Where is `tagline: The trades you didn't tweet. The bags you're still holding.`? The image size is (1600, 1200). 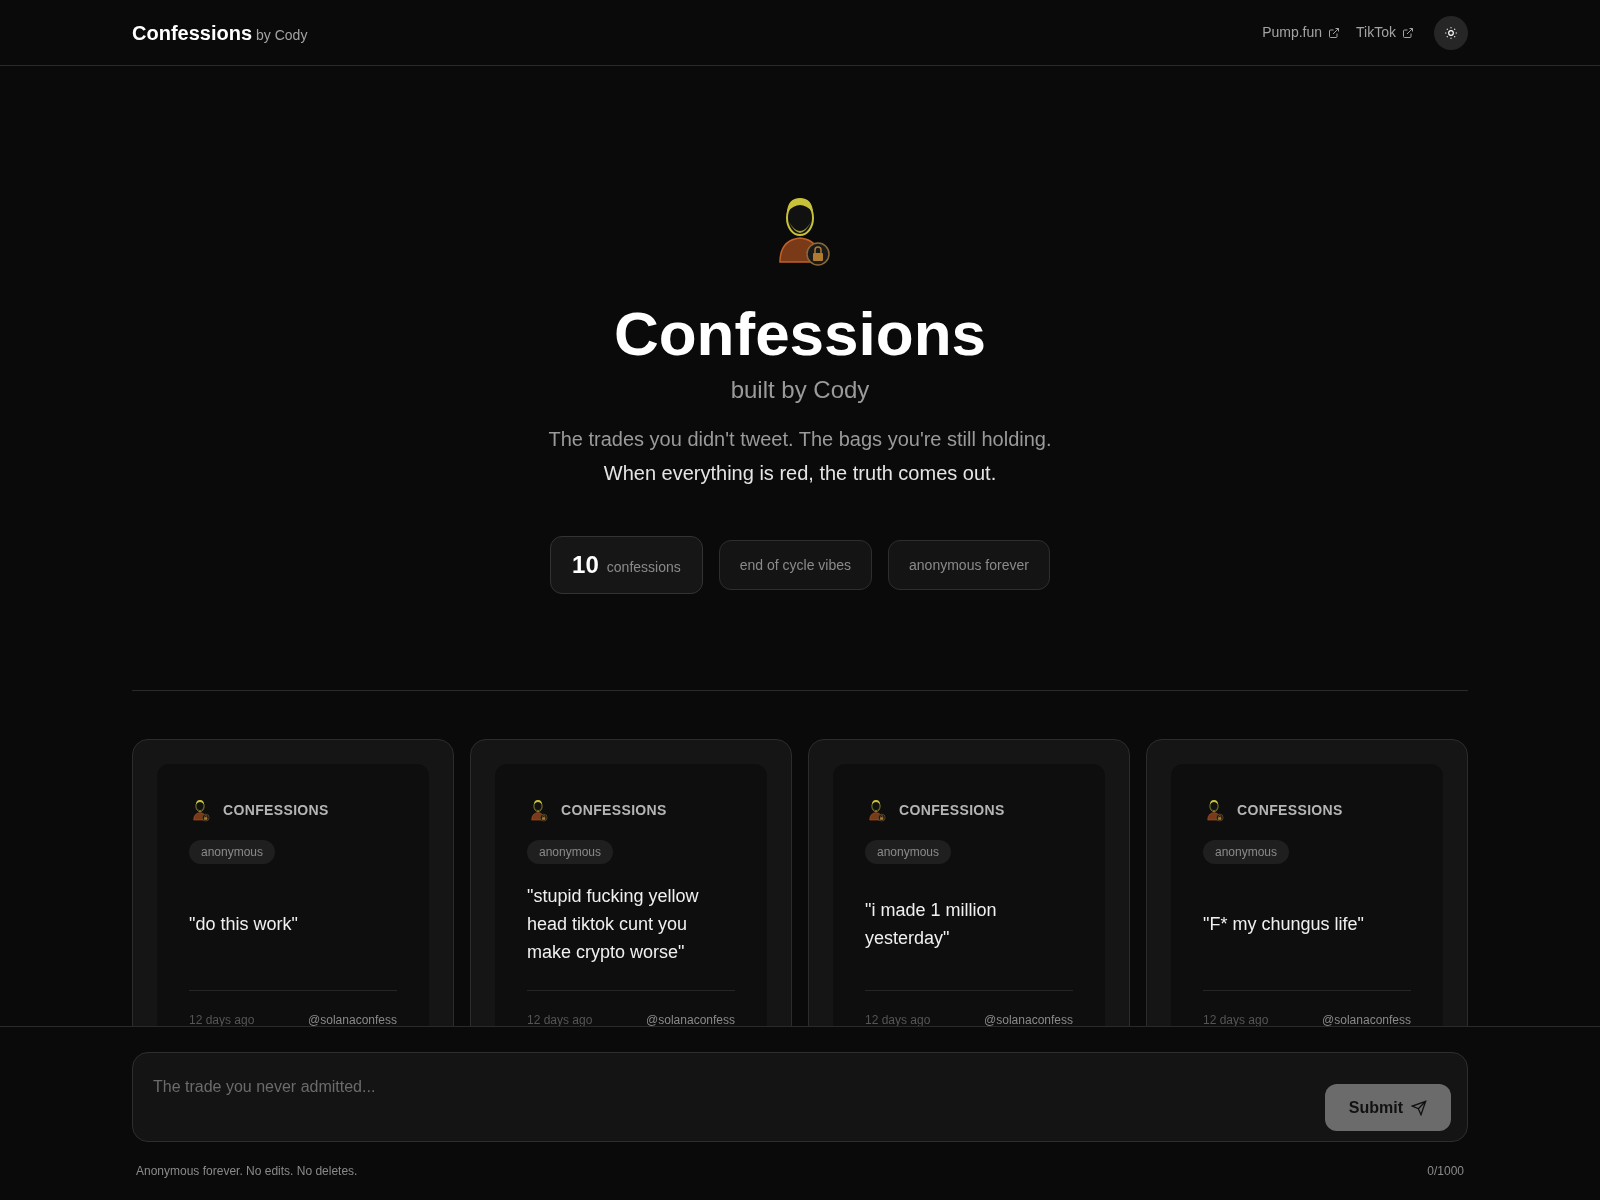 tagline: The trades you didn't tweet. The bags you're still holding. is located at coordinates (800, 439).